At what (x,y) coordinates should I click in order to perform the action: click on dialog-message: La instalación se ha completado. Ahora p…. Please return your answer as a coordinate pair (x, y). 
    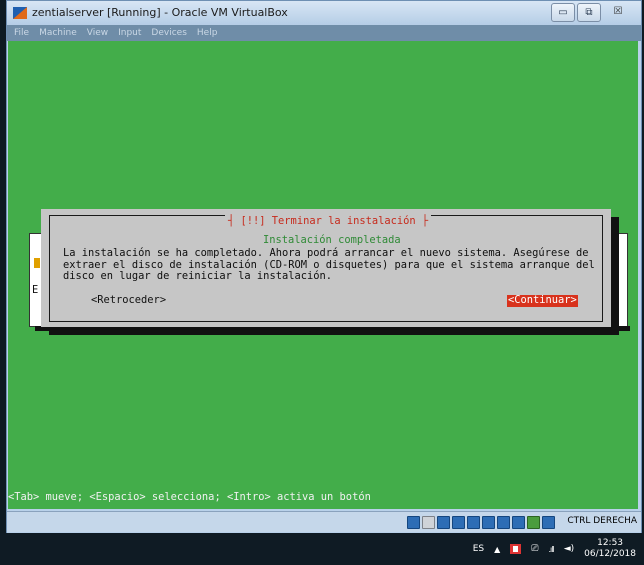
    Looking at the image, I should click on (329, 264).